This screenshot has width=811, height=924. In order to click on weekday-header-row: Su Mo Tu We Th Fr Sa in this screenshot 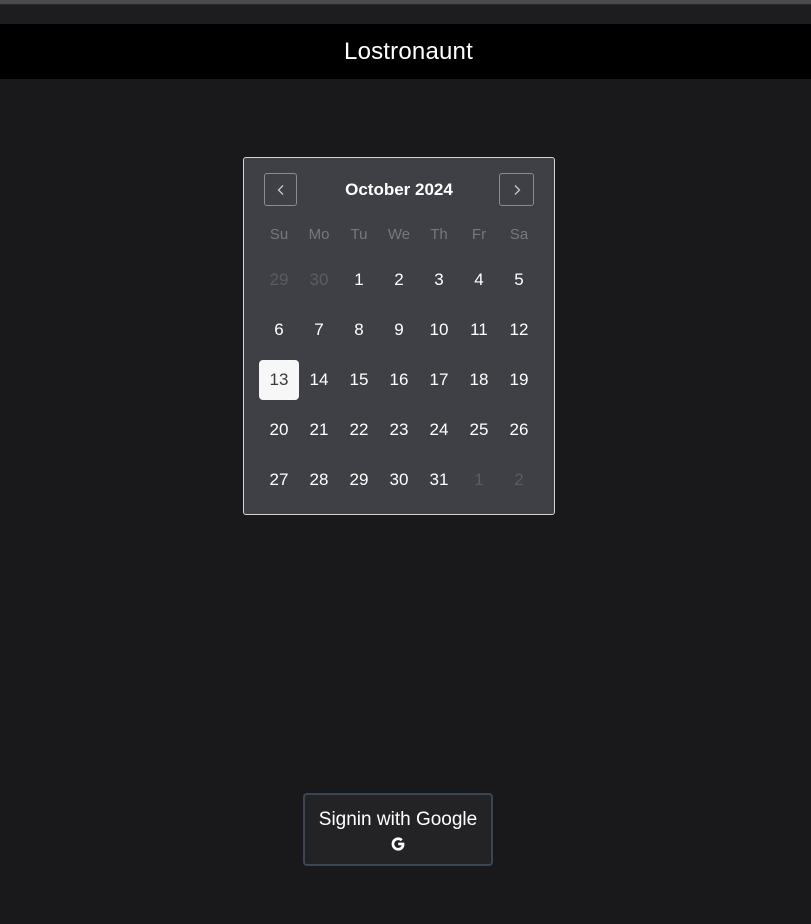, I will do `click(399, 236)`.